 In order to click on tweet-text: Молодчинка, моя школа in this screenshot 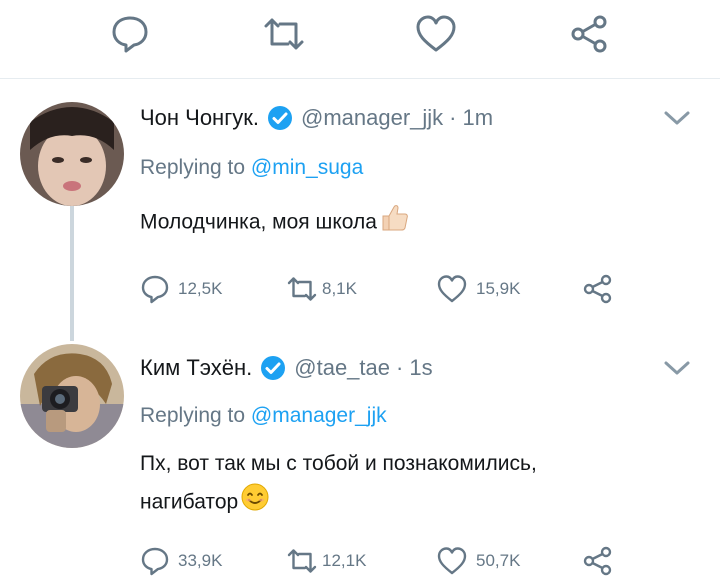, I will do `click(410, 223)`.